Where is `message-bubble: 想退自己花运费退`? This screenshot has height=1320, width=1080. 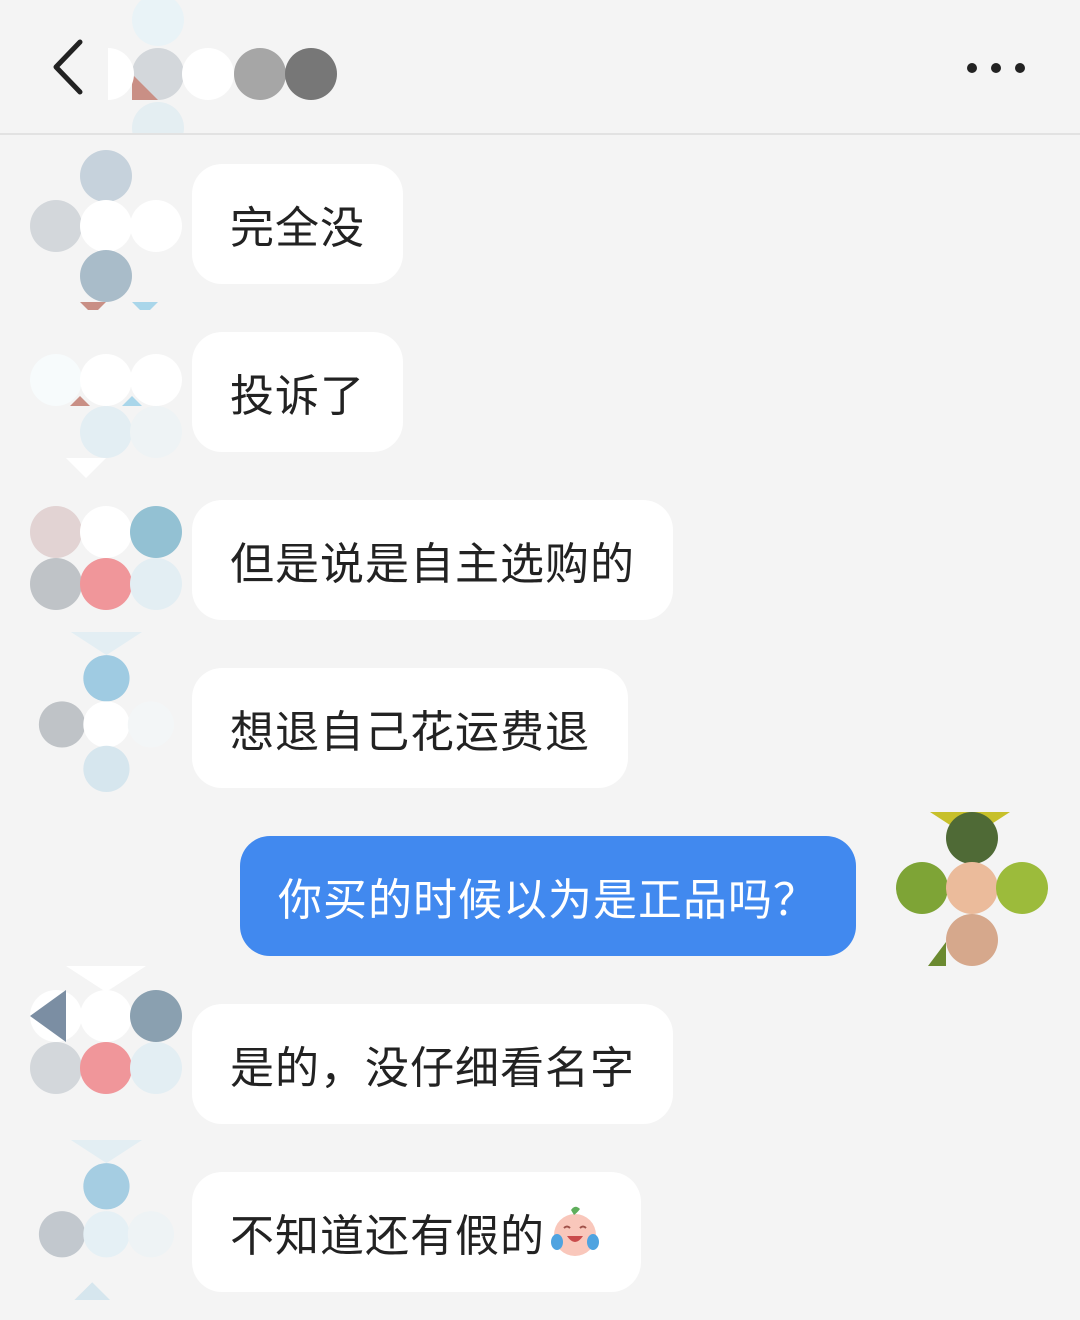
message-bubble: 想退自己花运费退 is located at coordinates (410, 728).